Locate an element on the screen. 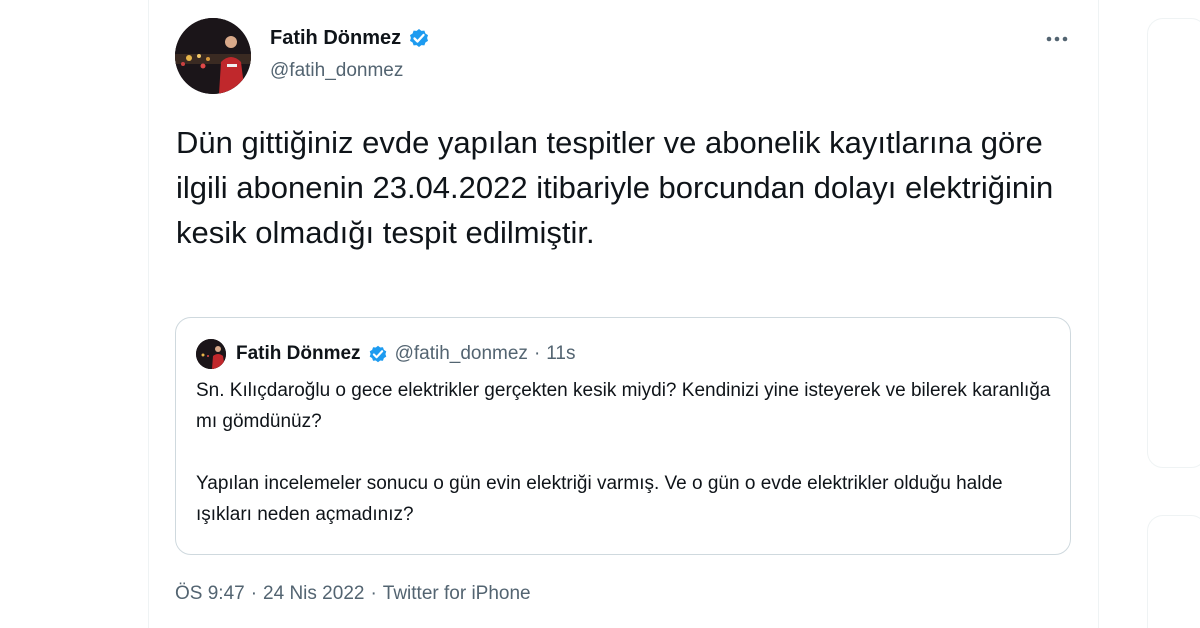 The height and width of the screenshot is (628, 1200). quoted-author-name: Fatih Dönmez is located at coordinates (298, 354).